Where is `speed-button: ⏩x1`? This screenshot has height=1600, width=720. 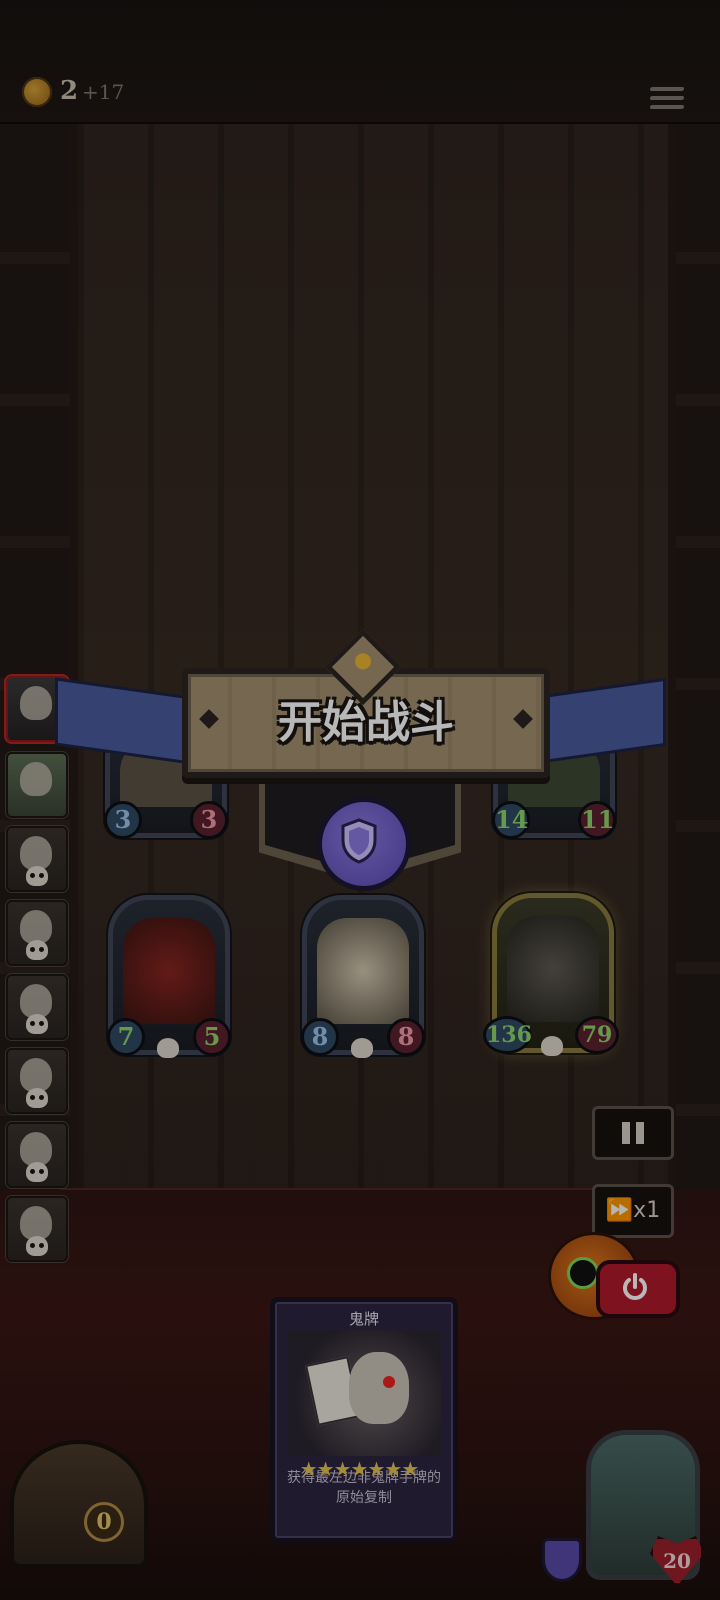 speed-button: ⏩x1 is located at coordinates (633, 1211).